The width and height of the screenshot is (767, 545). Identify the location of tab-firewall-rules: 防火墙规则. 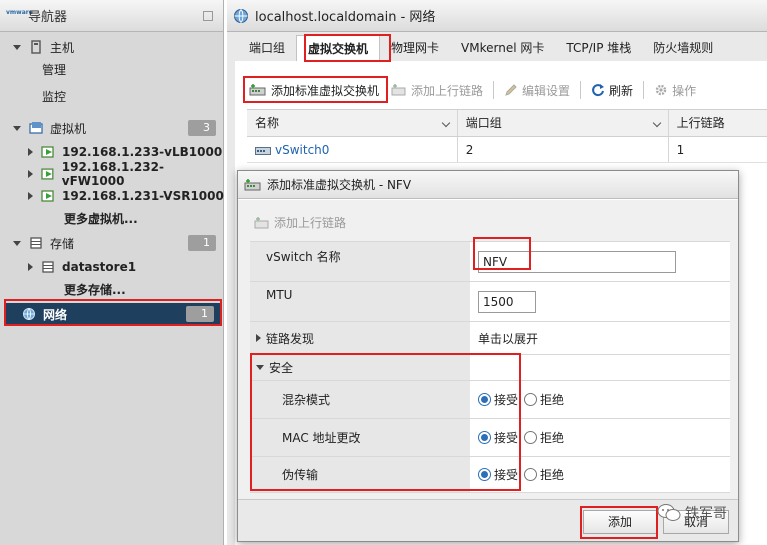
(683, 48).